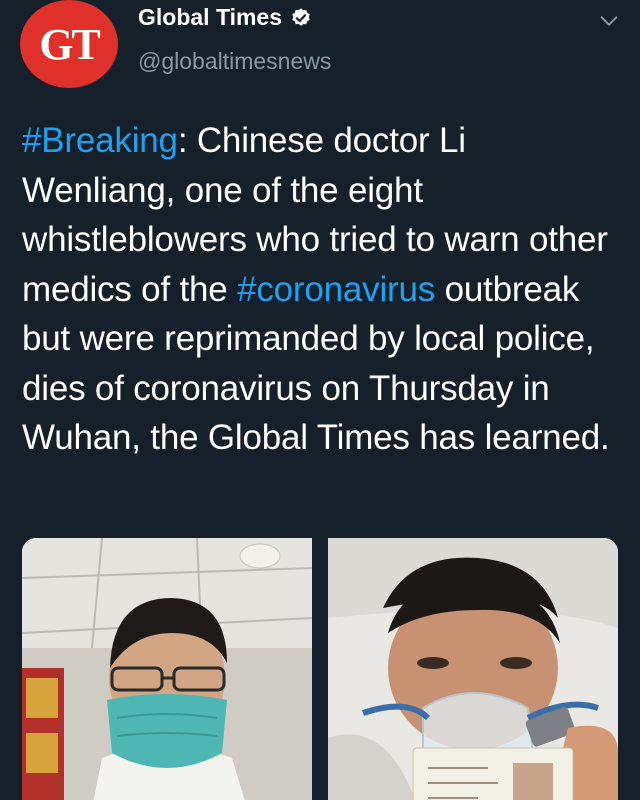  Describe the element at coordinates (210, 17) in the screenshot. I see `display-name: Global Times` at that location.